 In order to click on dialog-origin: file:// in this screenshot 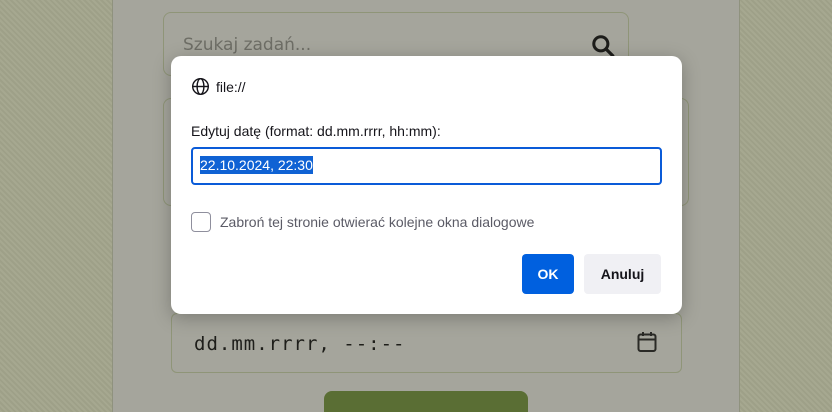, I will do `click(218, 86)`.